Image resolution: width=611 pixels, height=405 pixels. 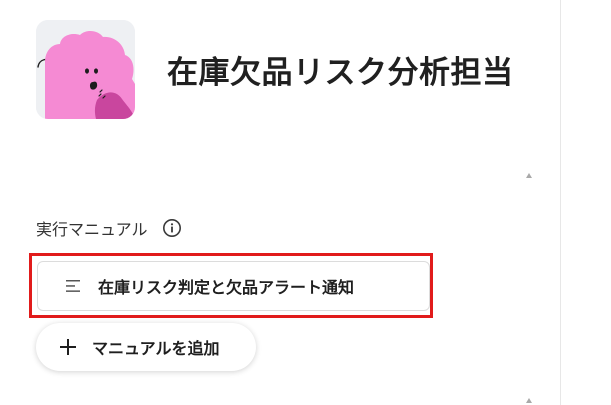 I want to click on add-manual-button: マニュアルを追加, so click(x=146, y=347).